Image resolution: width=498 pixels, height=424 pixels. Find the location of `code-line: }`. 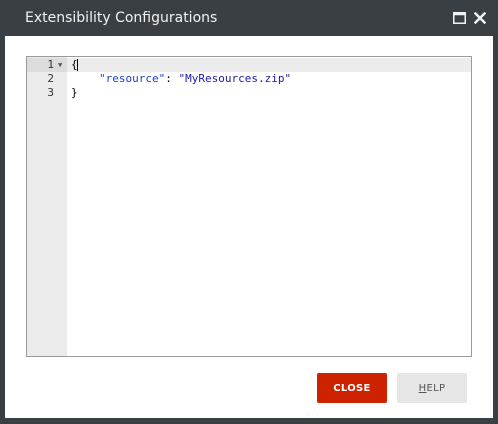

code-line: } is located at coordinates (269, 93).